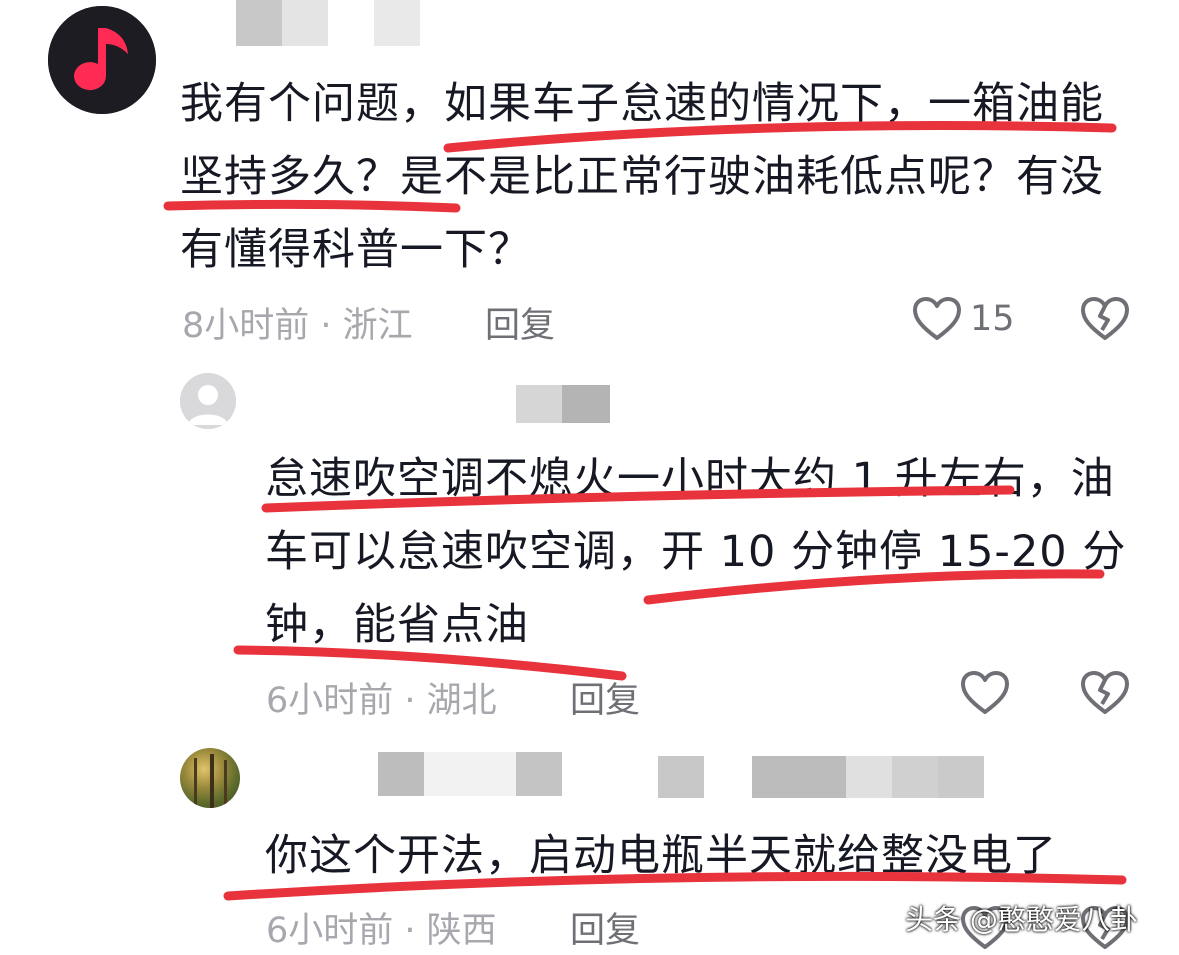 Image resolution: width=1179 pixels, height=955 pixels. Describe the element at coordinates (297, 326) in the screenshot. I see `comment-meta: 8小时前 · 浙江` at that location.